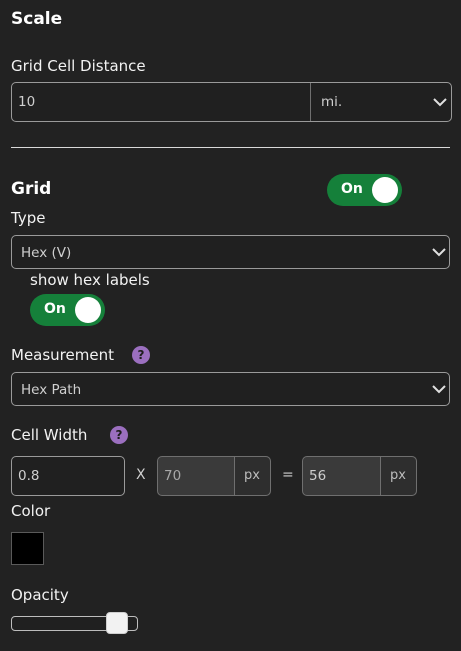  I want to click on show-hex-labels-toggle: On, so click(67, 310).